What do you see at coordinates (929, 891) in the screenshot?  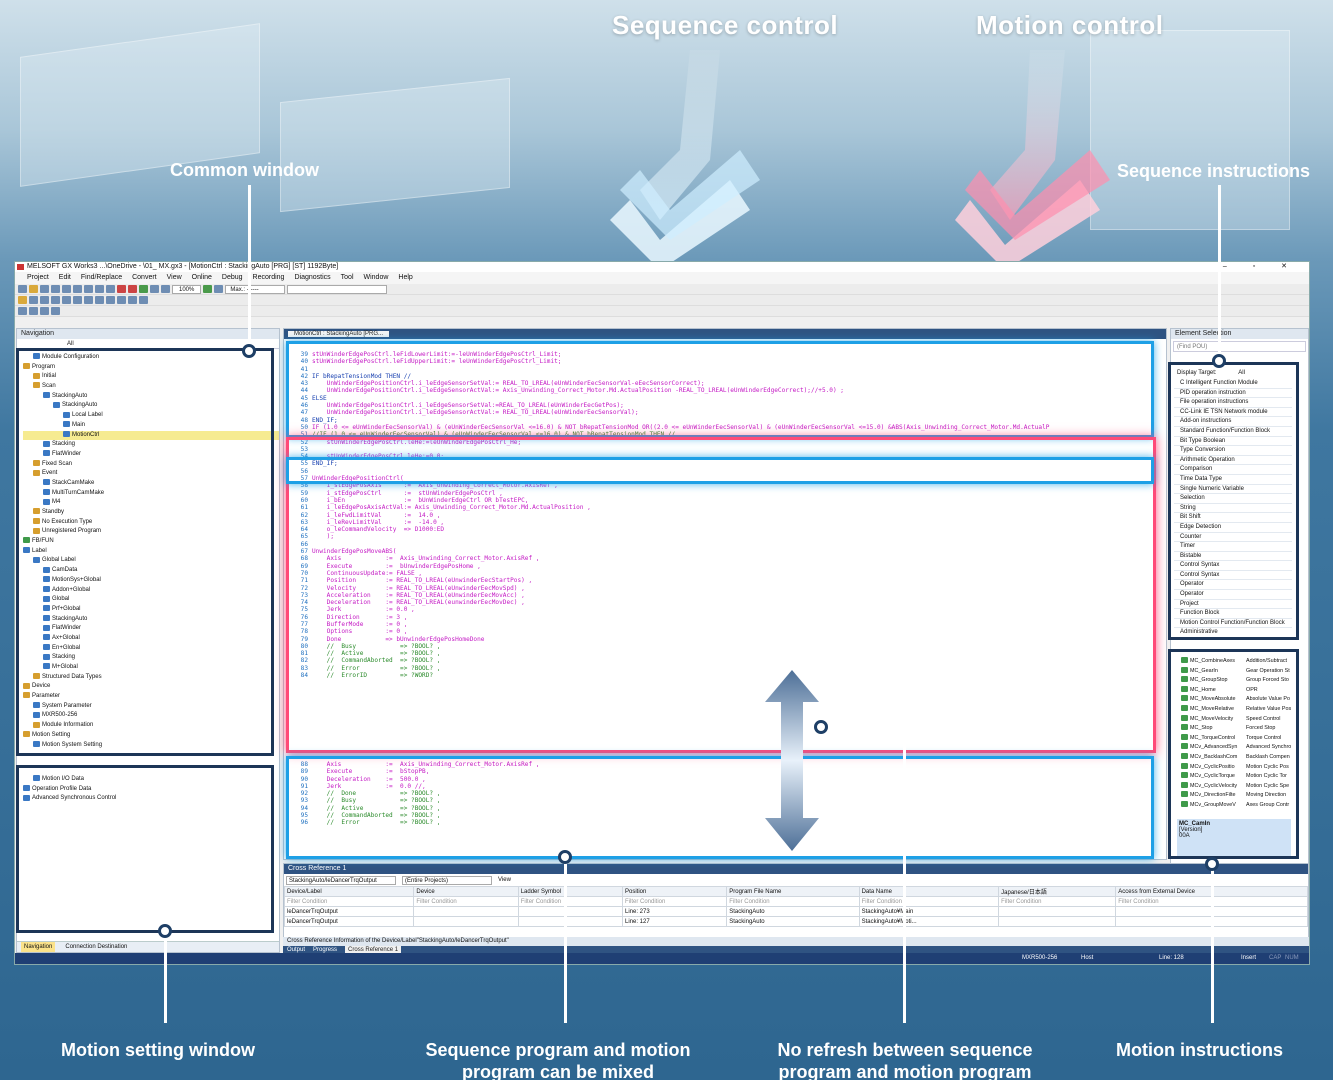 I see `column-header: Data Name` at bounding box center [929, 891].